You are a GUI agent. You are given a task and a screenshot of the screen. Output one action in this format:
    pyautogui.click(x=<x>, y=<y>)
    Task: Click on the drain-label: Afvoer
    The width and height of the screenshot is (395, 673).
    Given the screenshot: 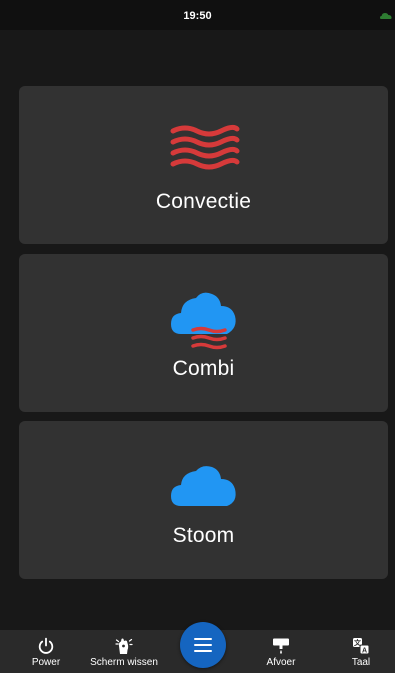 What is the action you would take?
    pyautogui.click(x=281, y=662)
    